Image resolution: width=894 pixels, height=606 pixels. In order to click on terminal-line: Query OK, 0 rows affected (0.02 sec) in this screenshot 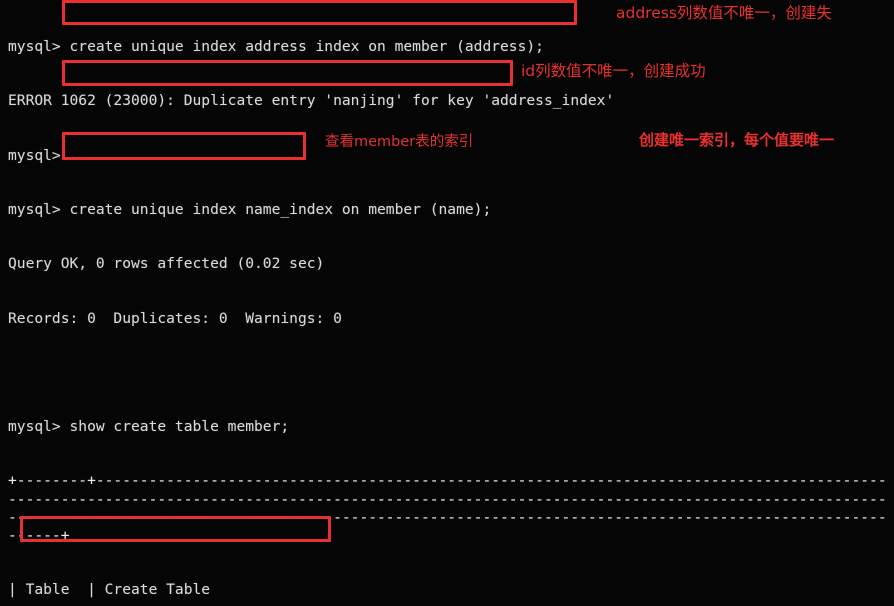, I will do `click(166, 264)`.